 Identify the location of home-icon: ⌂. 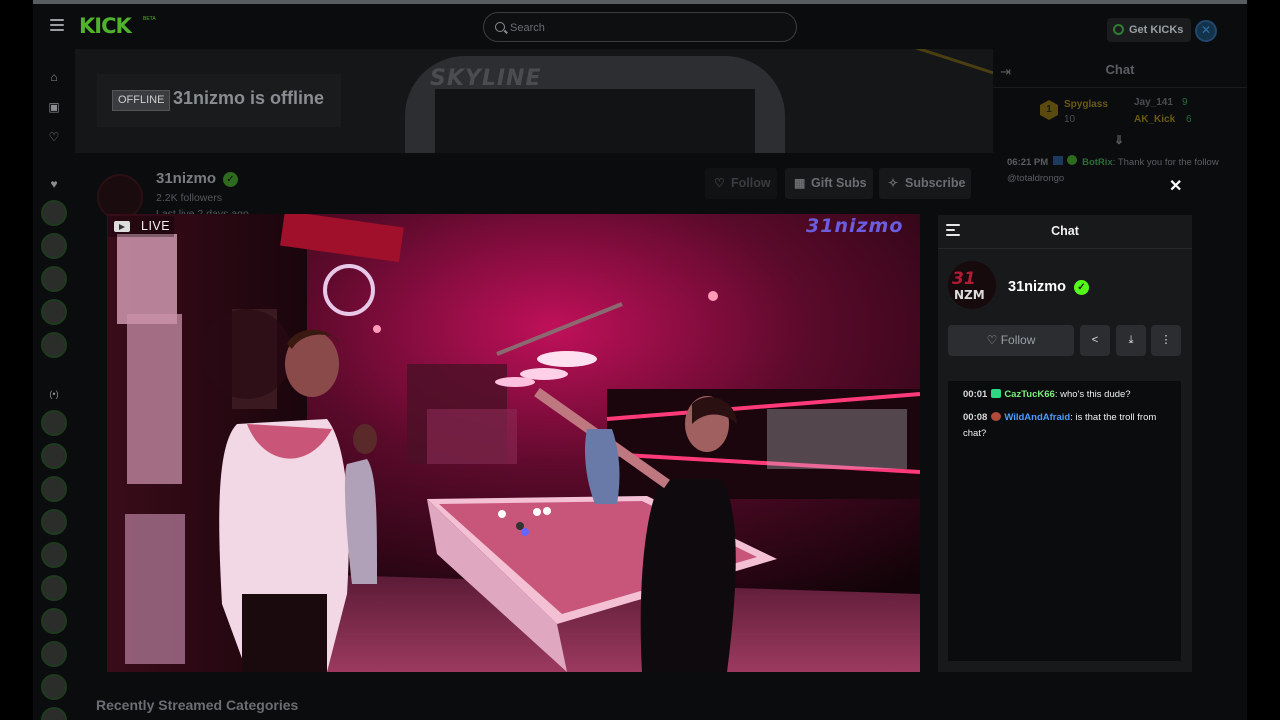
(54, 77).